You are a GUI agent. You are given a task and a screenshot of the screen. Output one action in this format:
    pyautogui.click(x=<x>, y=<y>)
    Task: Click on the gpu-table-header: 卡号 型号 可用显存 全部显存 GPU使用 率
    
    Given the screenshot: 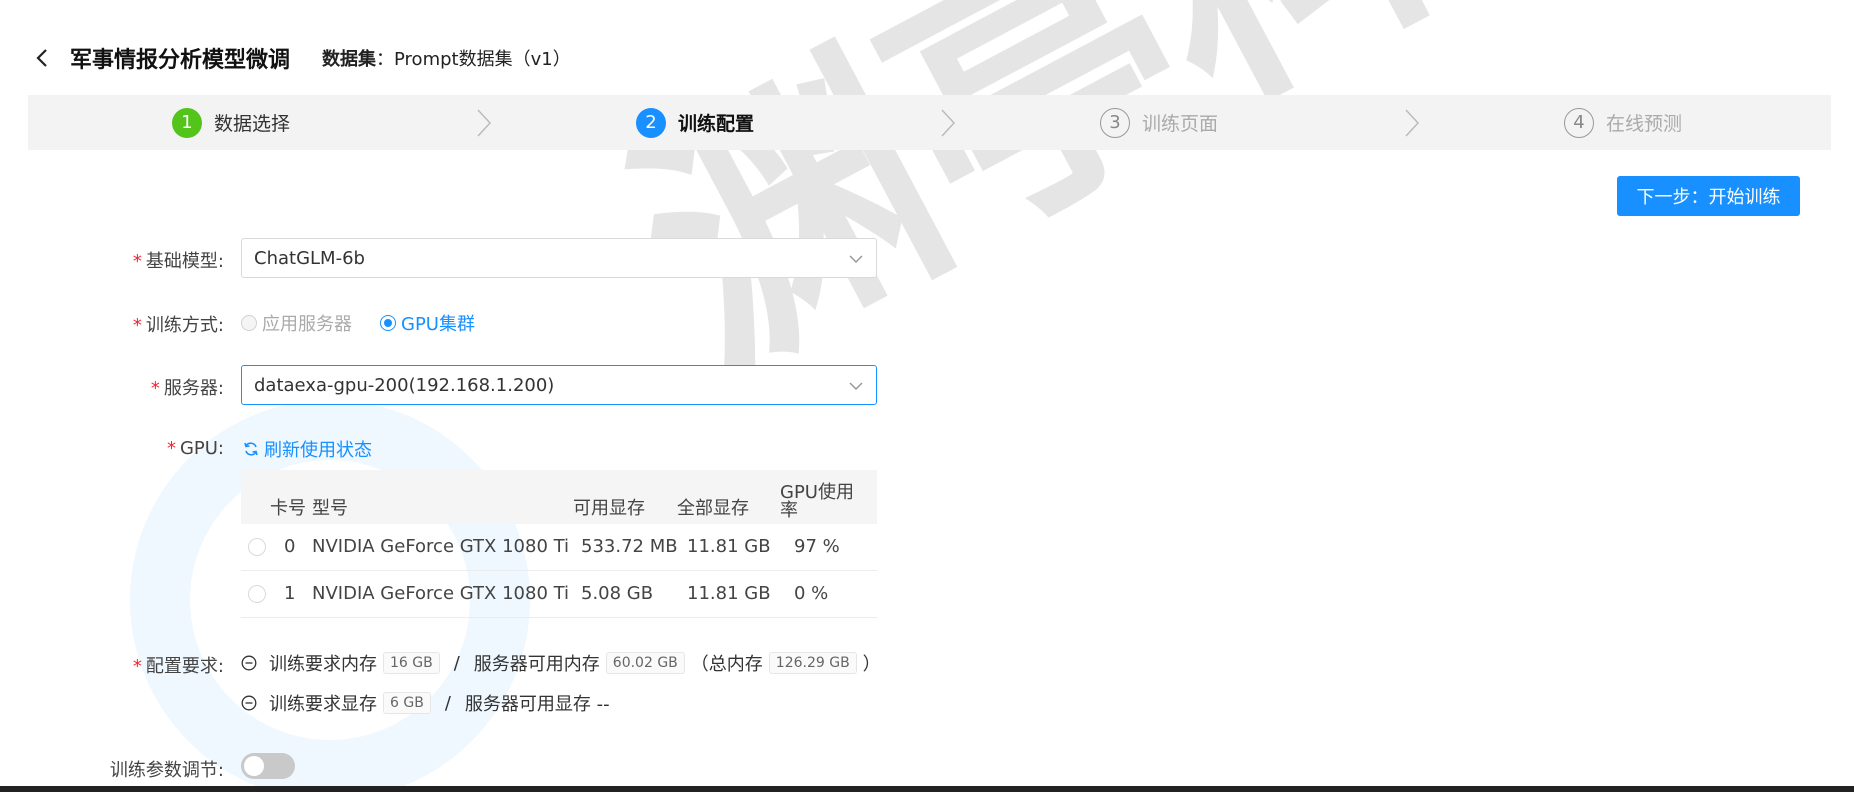 What is the action you would take?
    pyautogui.click(x=559, y=497)
    